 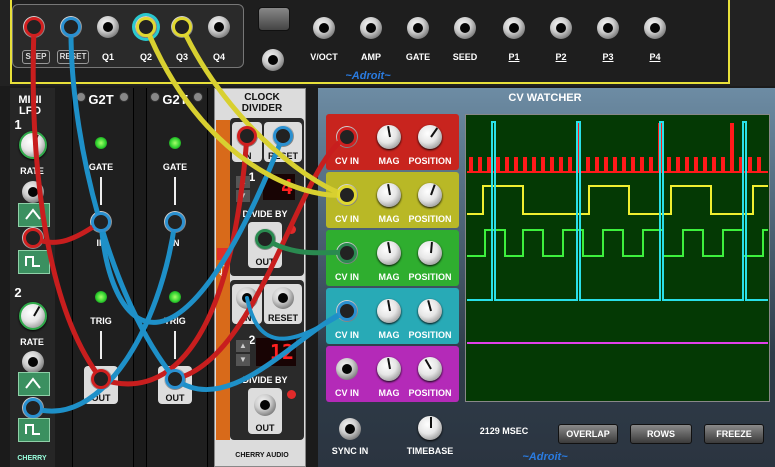 I want to click on q3-plug, so click(x=182, y=27).